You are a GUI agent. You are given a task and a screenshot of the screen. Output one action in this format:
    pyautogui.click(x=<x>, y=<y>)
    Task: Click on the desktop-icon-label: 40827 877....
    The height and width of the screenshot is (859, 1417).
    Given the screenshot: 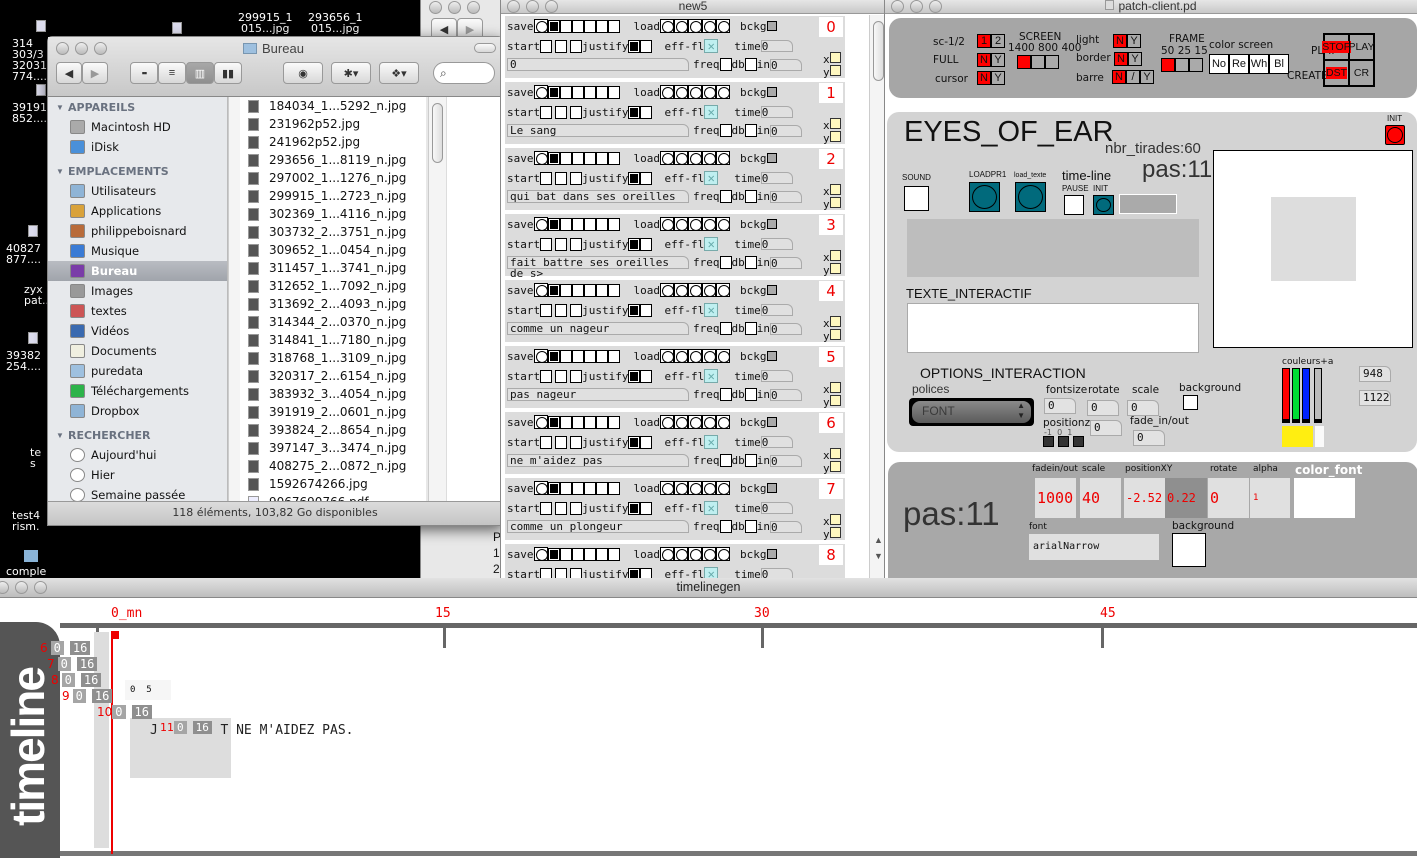 What is the action you would take?
    pyautogui.click(x=23, y=254)
    